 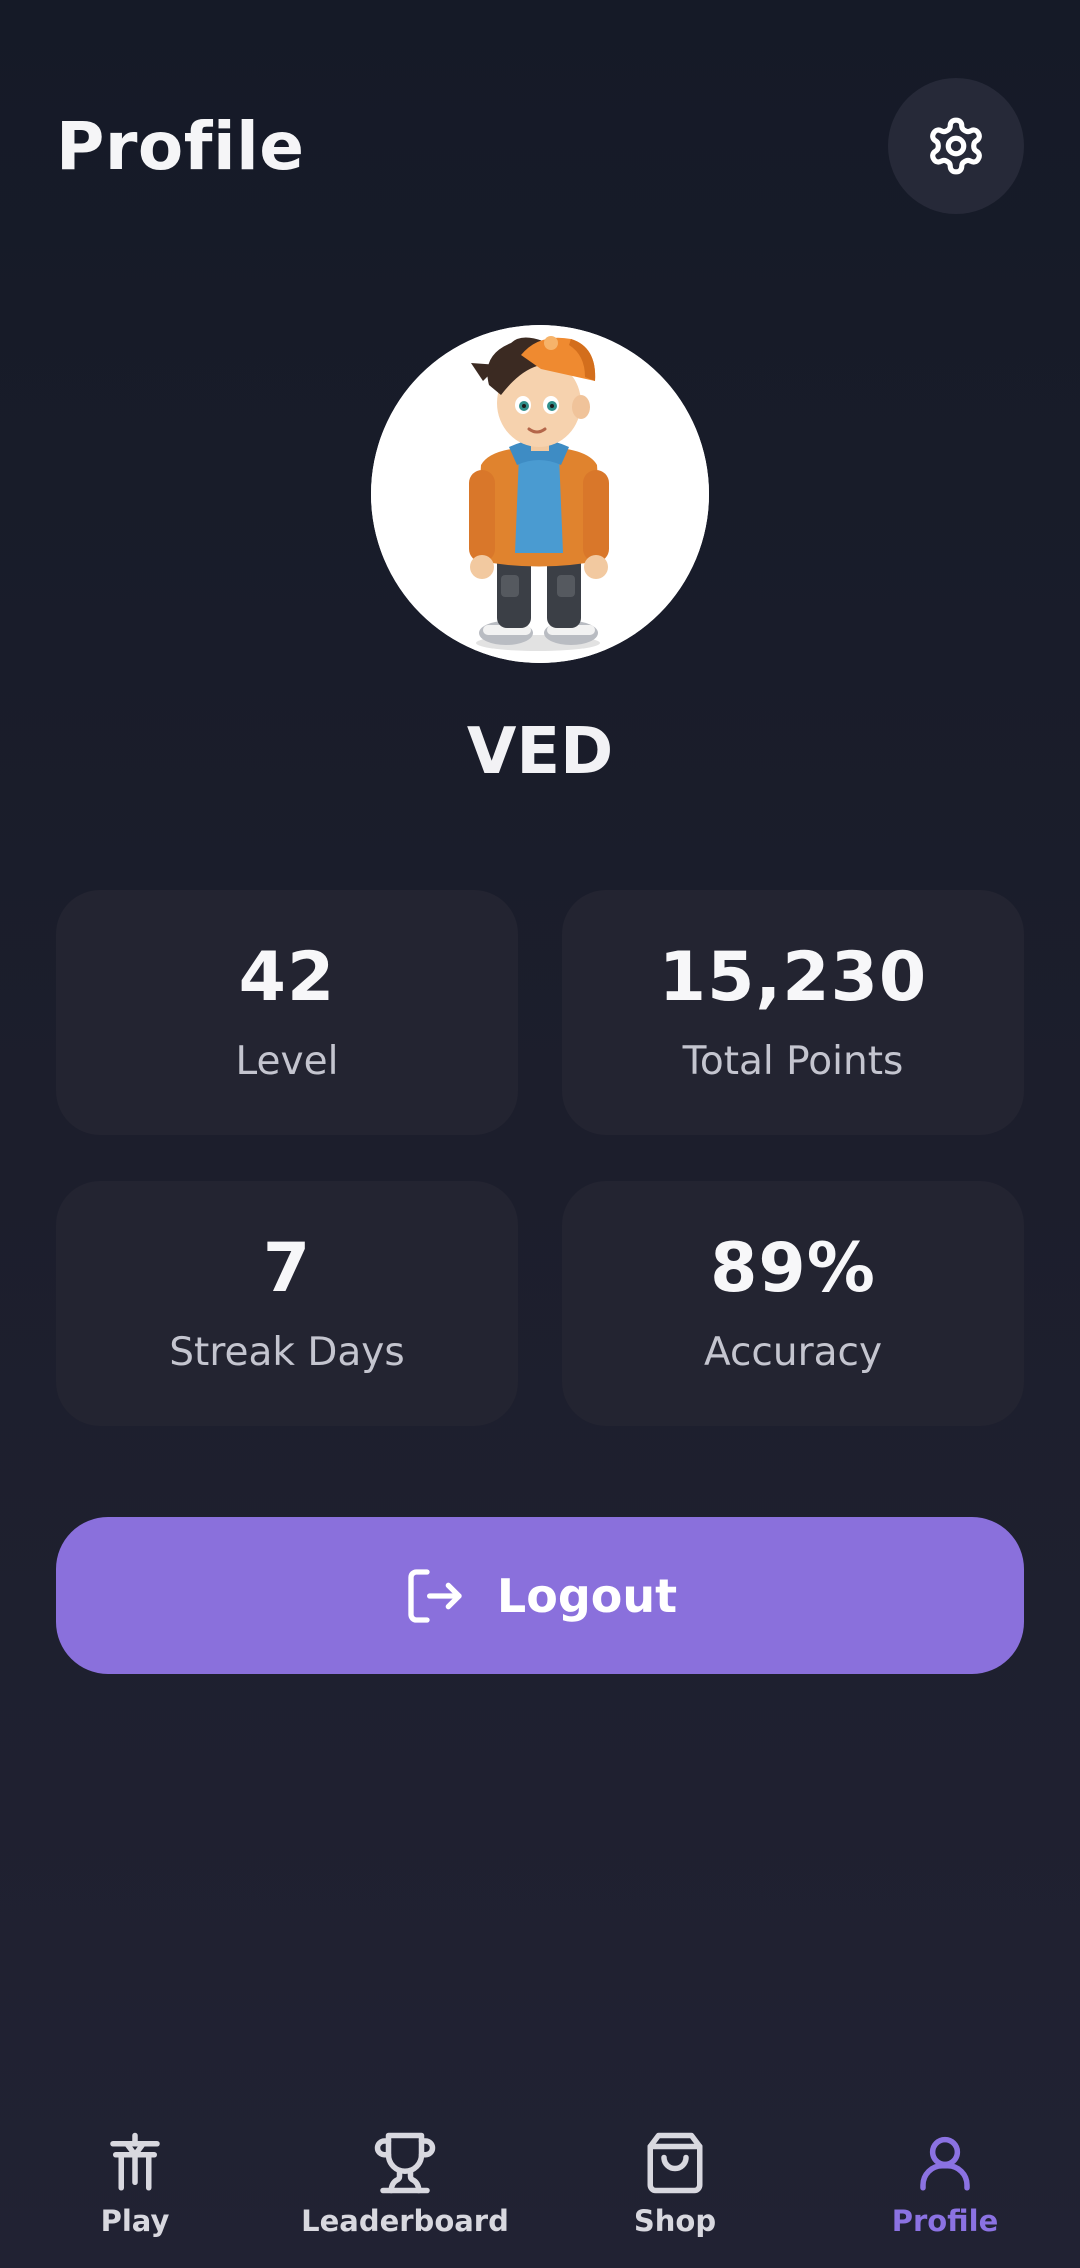 What do you see at coordinates (287, 1268) in the screenshot?
I see `stat-value: 7` at bounding box center [287, 1268].